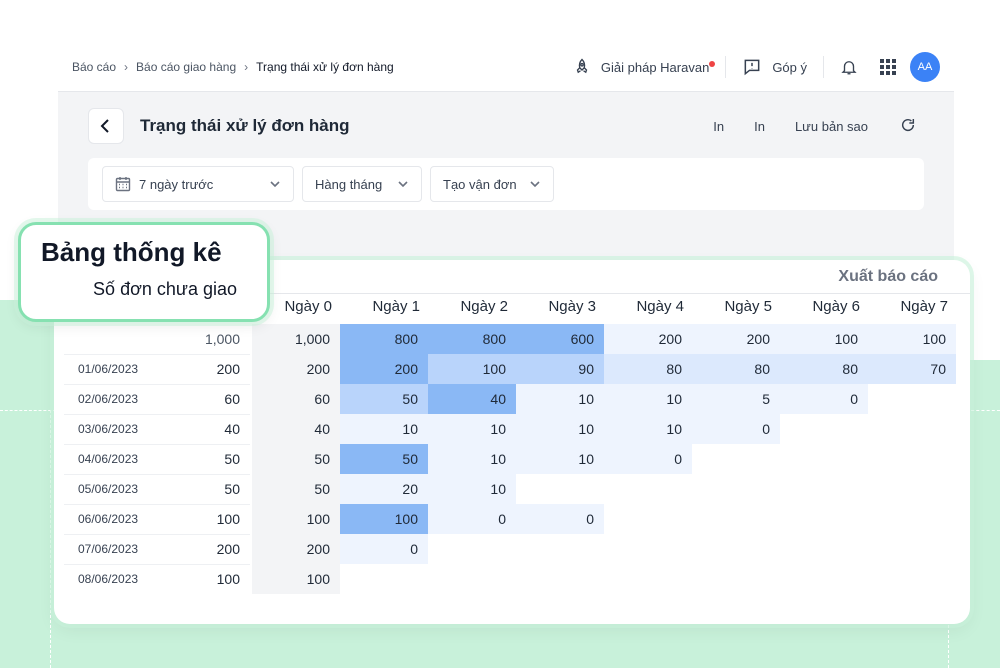 The image size is (1000, 668). What do you see at coordinates (582, 66) in the screenshot?
I see `rocket-icon` at bounding box center [582, 66].